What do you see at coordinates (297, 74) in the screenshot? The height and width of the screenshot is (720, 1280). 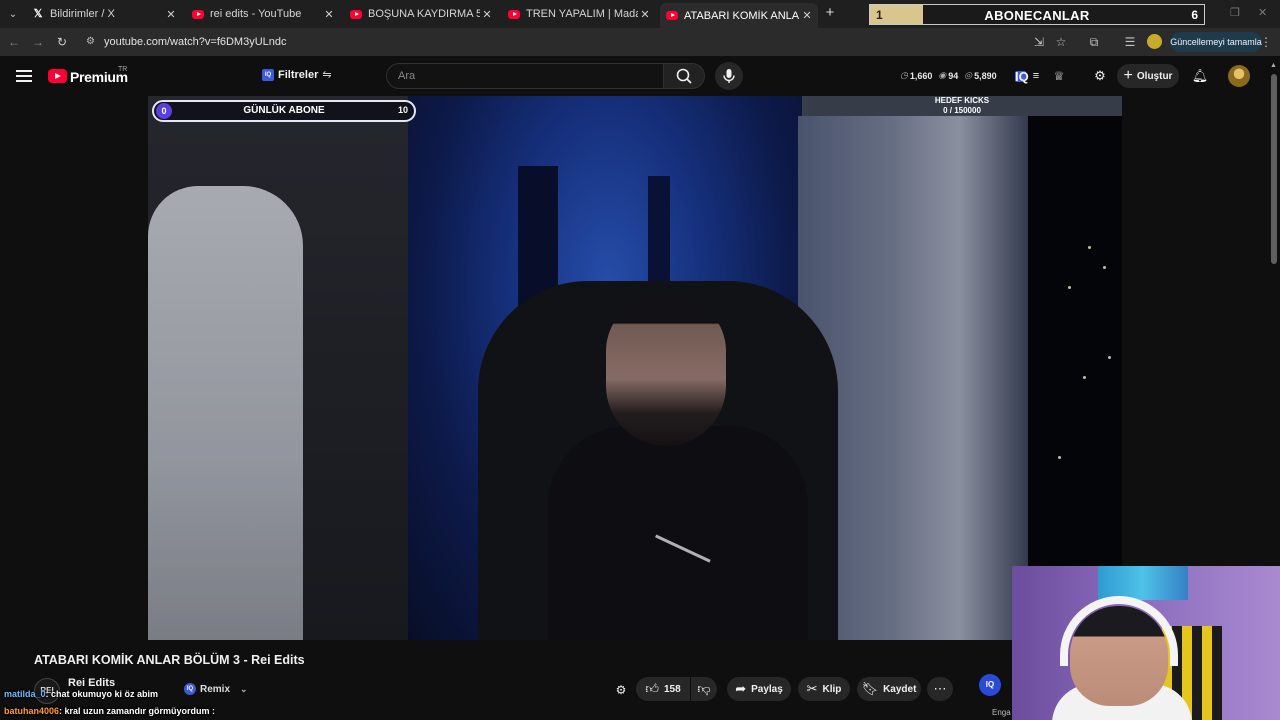 I see `filters-button: IQ Filtreler ⇋` at bounding box center [297, 74].